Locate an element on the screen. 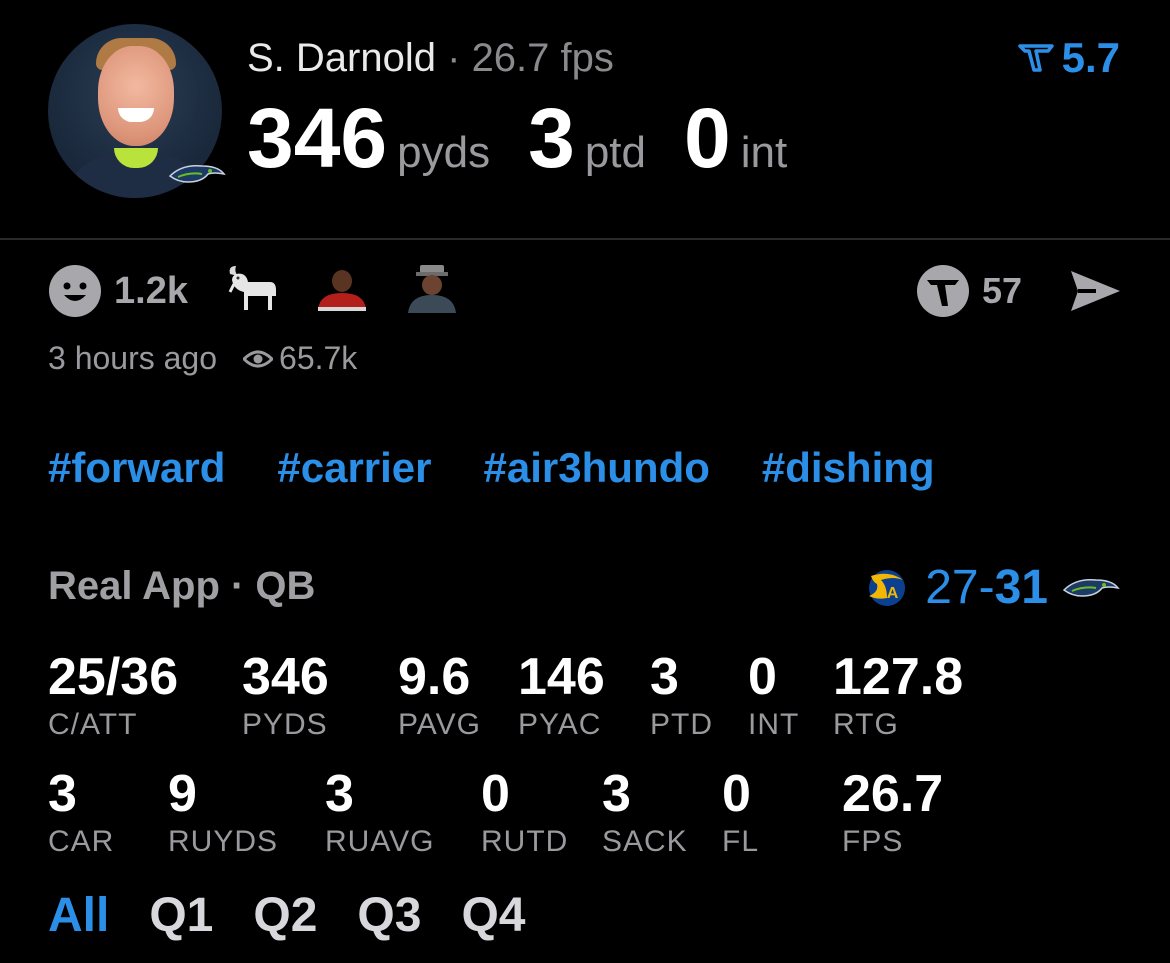 The width and height of the screenshot is (1170, 963). reaction-row: 1.2k is located at coordinates (271, 291).